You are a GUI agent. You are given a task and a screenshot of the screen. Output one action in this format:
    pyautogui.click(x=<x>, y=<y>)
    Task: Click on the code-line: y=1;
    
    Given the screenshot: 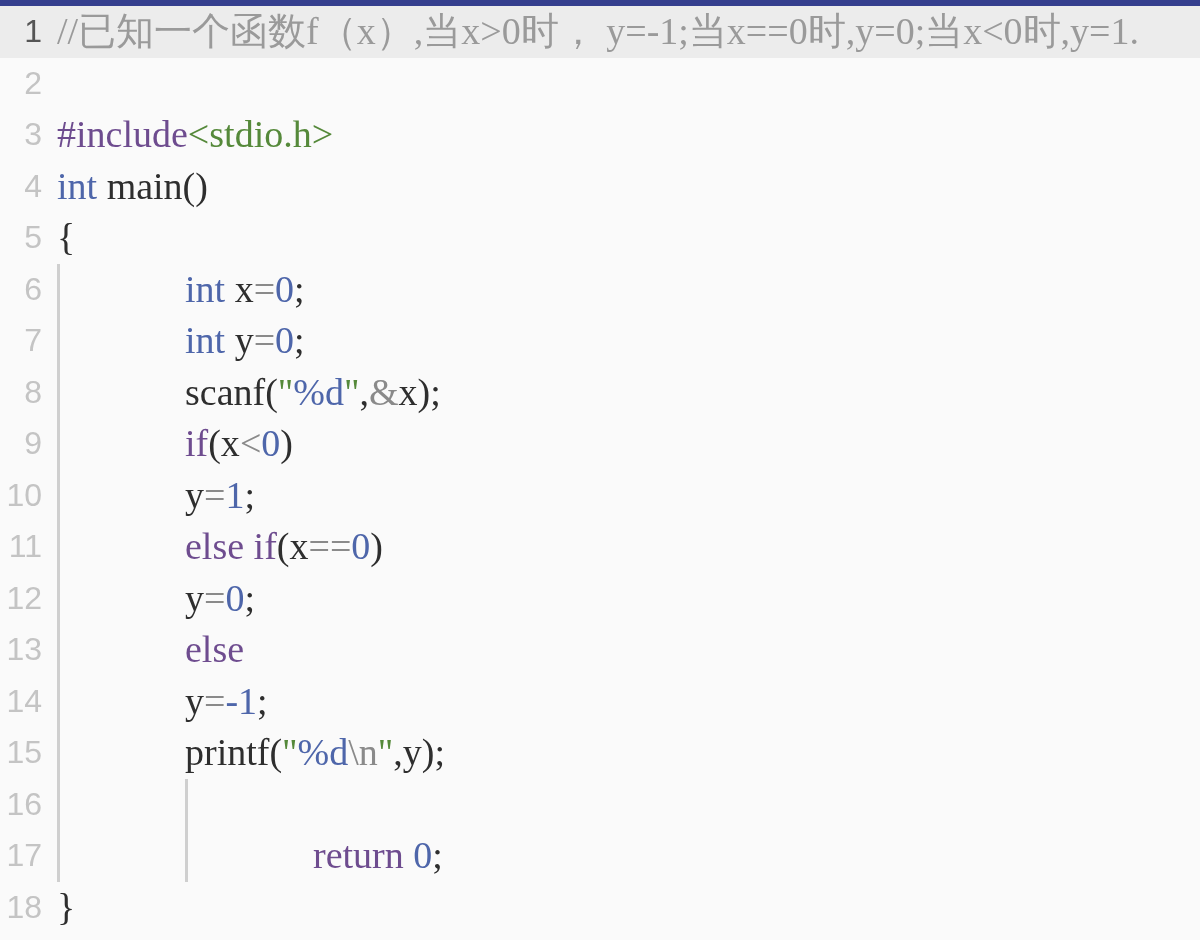 What is the action you would take?
    pyautogui.click(x=220, y=495)
    